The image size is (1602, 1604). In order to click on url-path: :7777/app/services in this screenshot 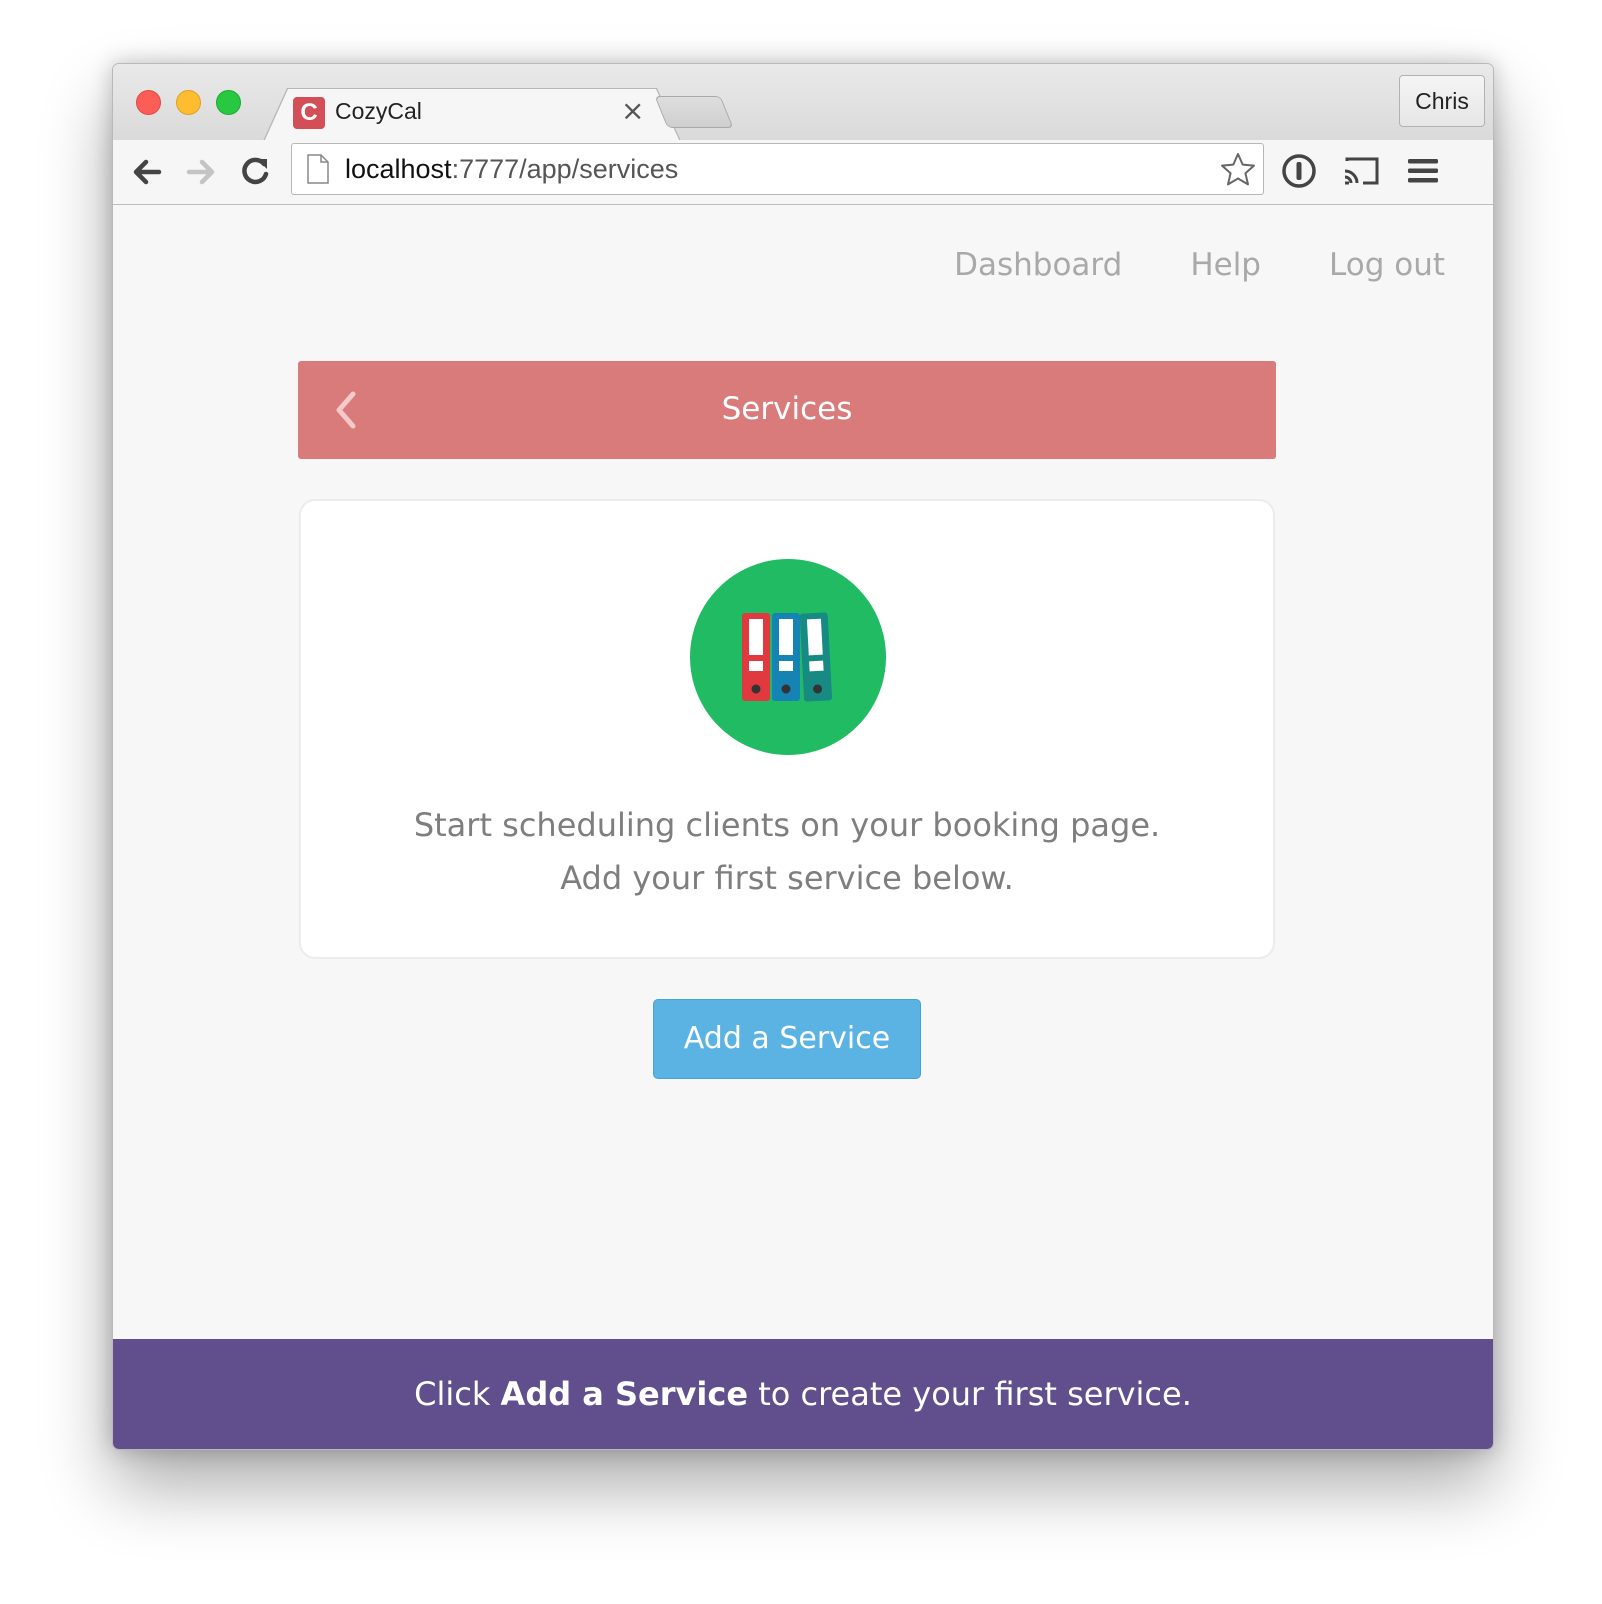, I will do `click(565, 169)`.